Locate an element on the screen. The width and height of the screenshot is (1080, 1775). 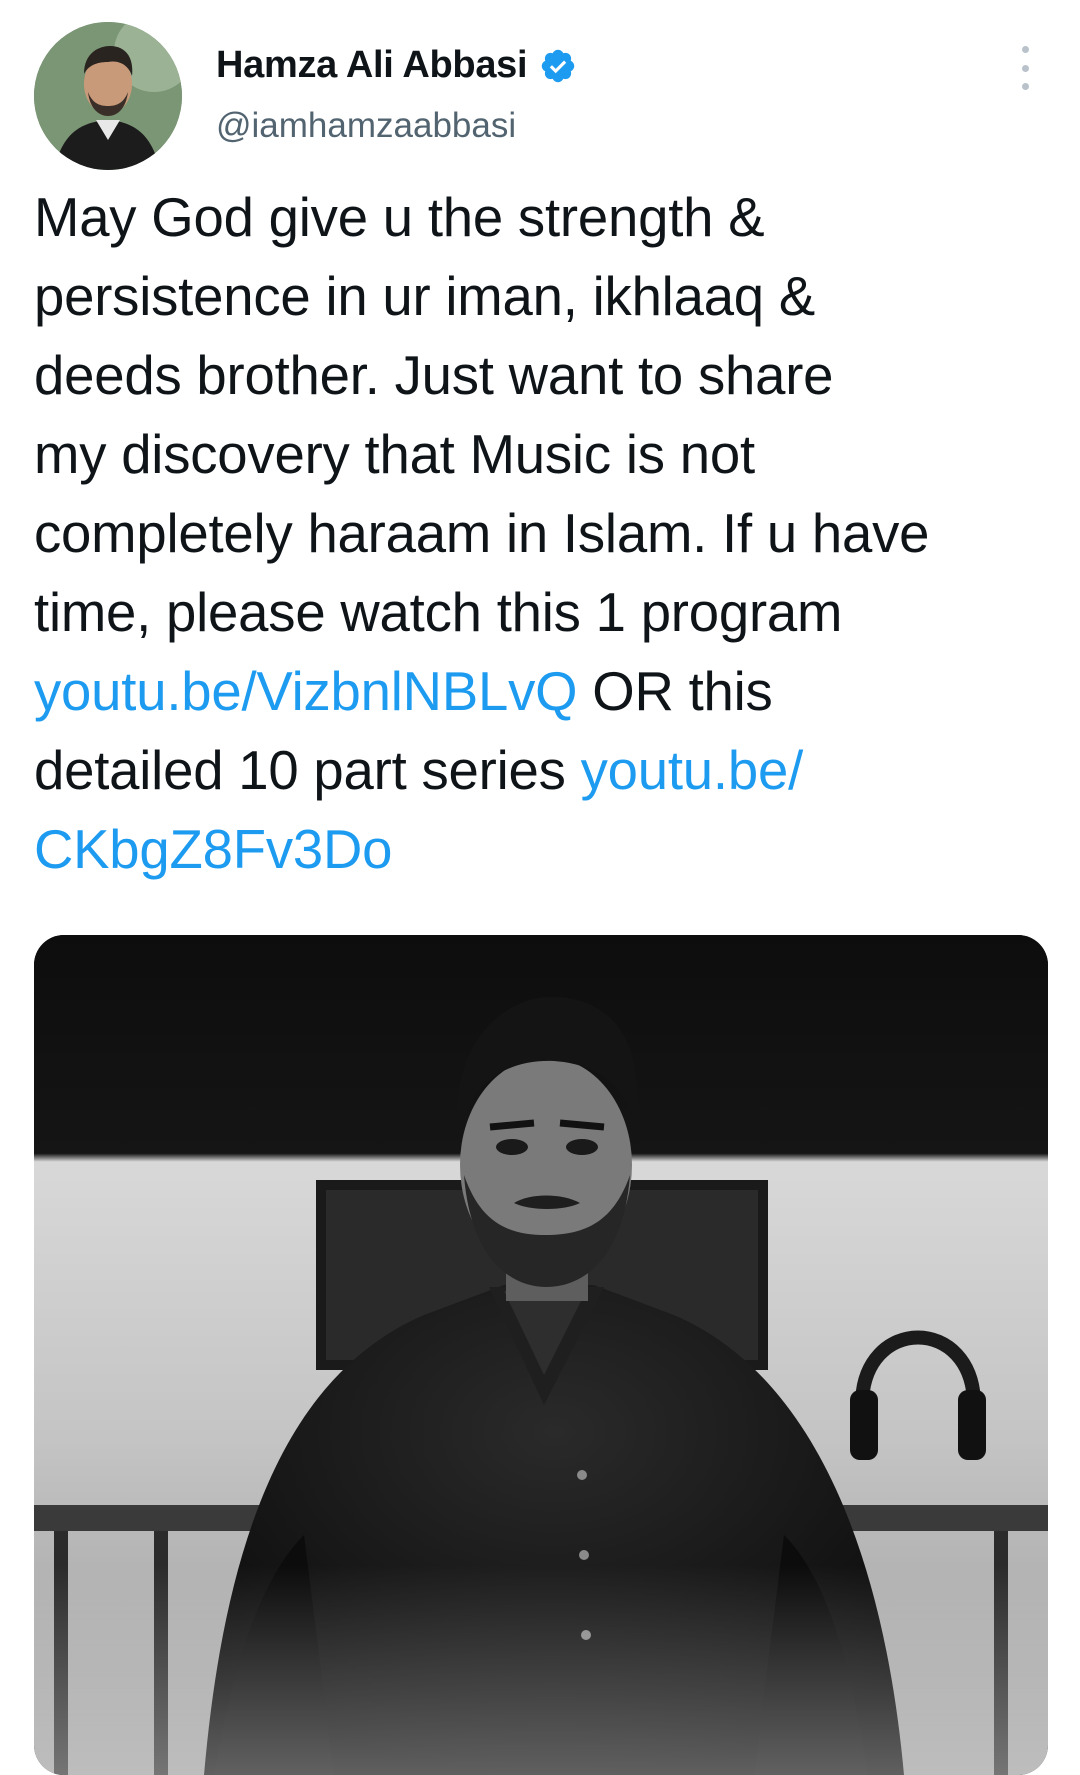
more-vertical-icon is located at coordinates (1025, 49).